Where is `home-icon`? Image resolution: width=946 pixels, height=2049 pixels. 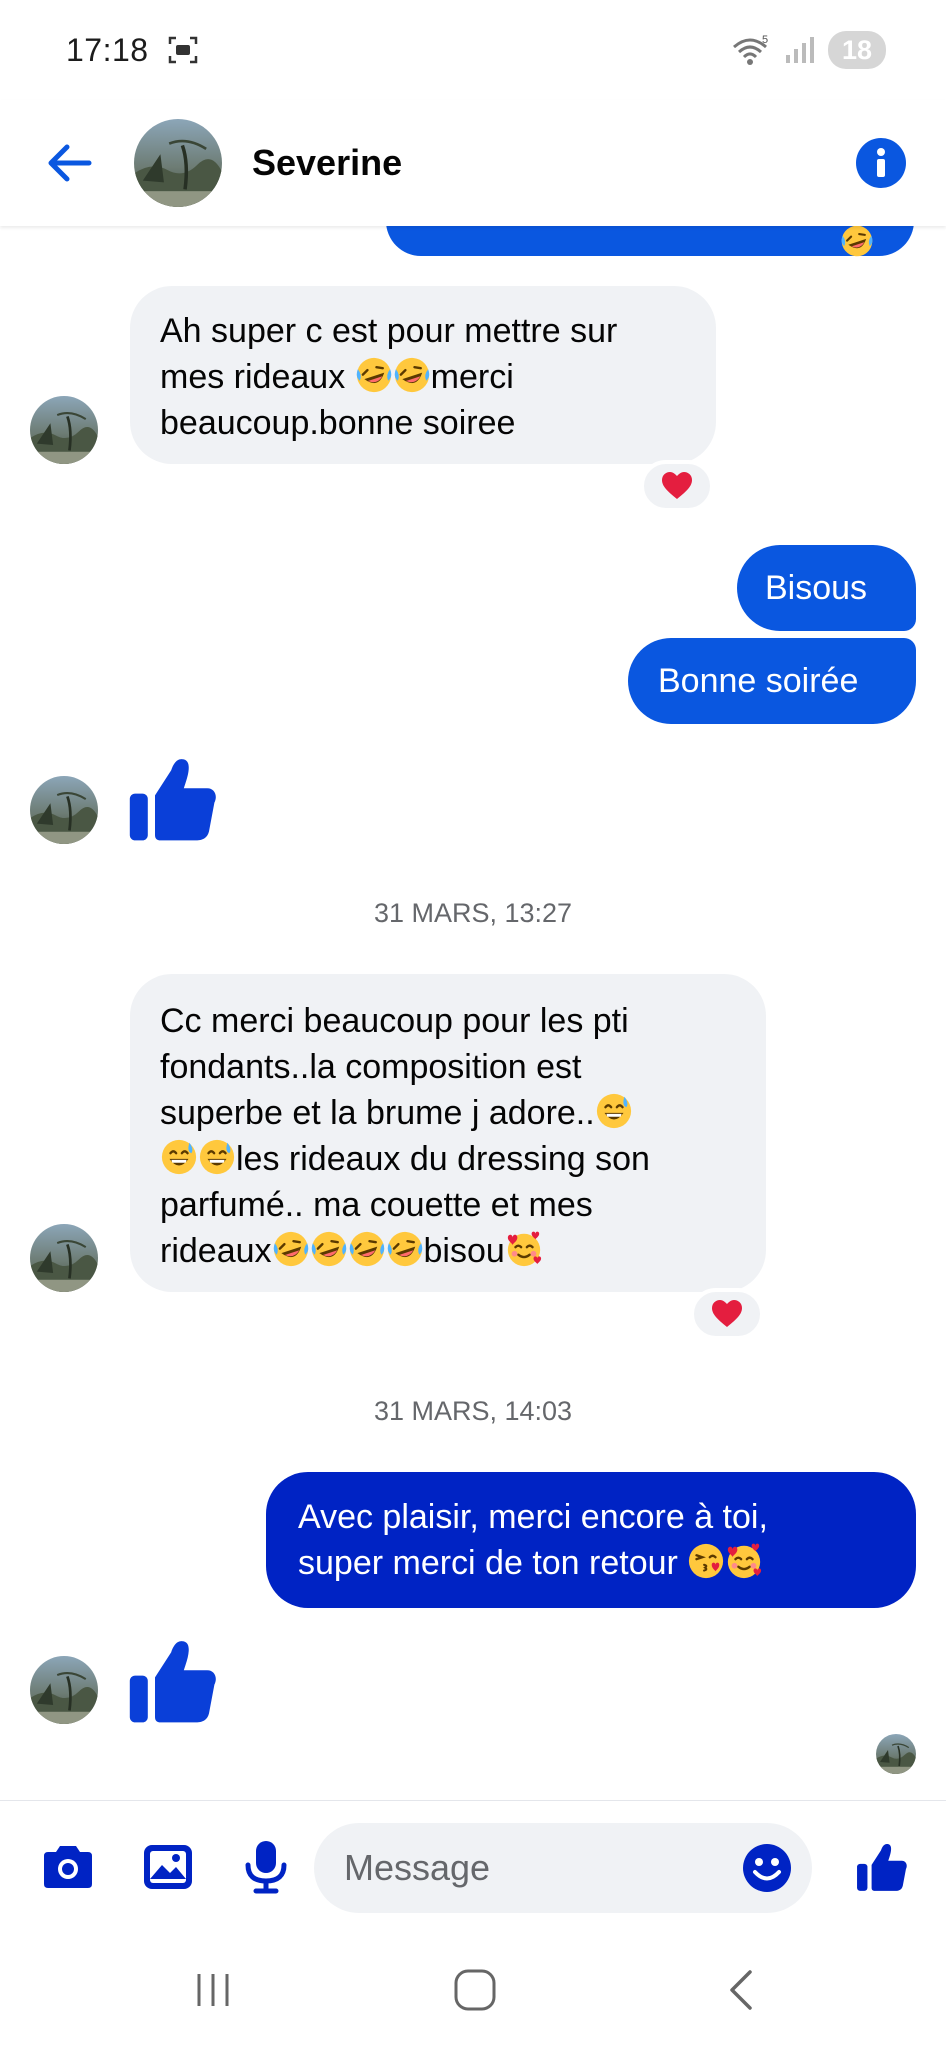
home-icon is located at coordinates (475, 1990).